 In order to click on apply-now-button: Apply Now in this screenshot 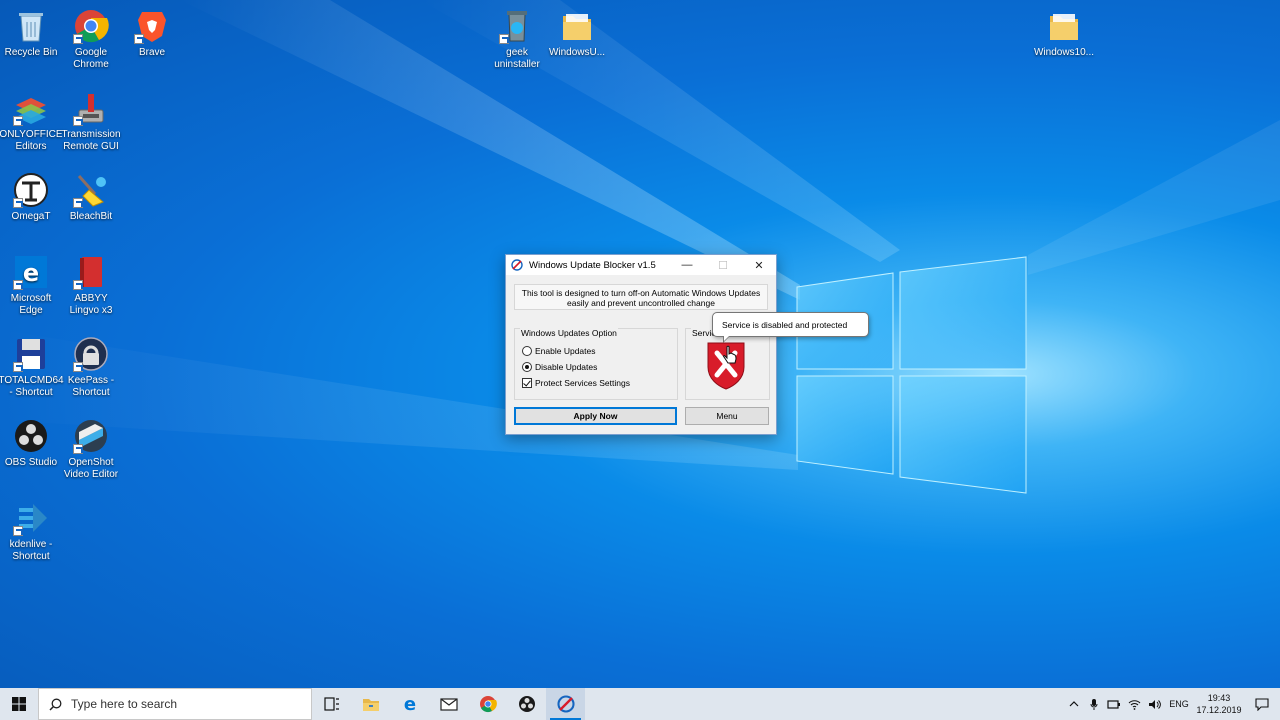, I will do `click(595, 416)`.